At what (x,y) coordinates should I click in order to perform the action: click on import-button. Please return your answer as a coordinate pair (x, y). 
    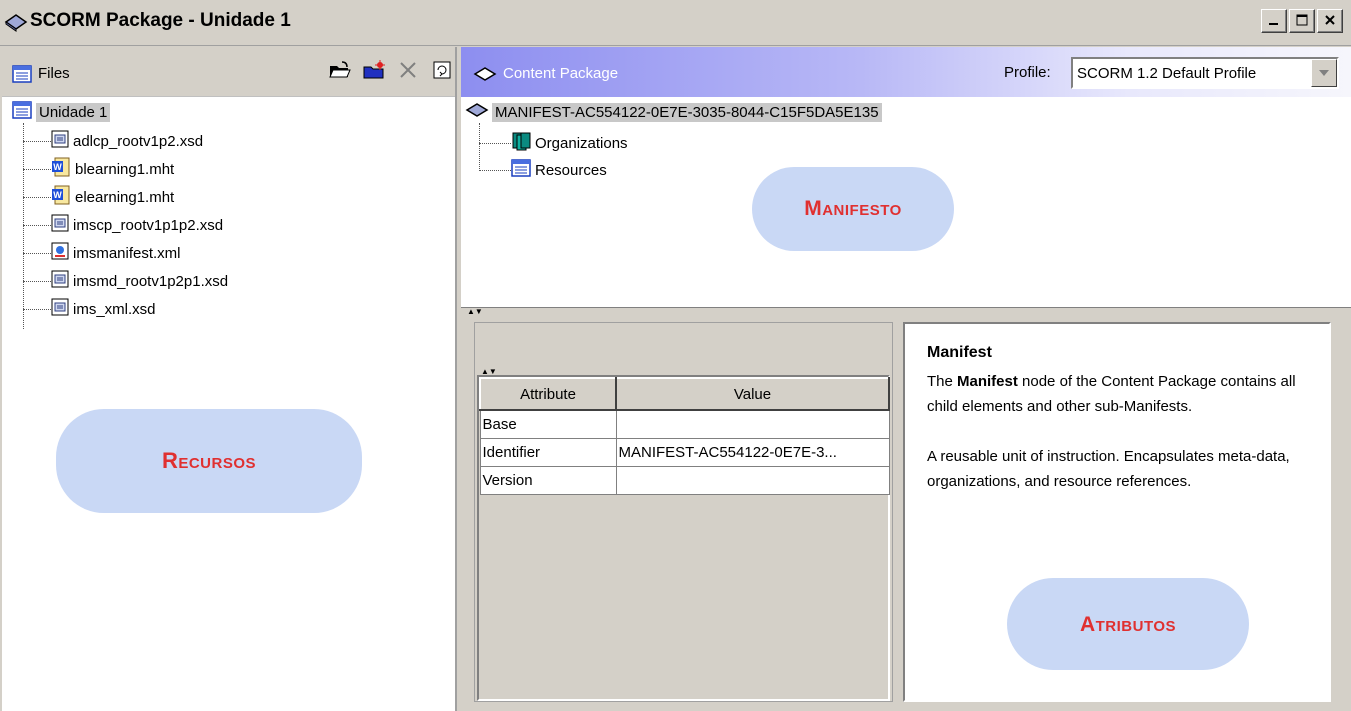
    Looking at the image, I should click on (340, 72).